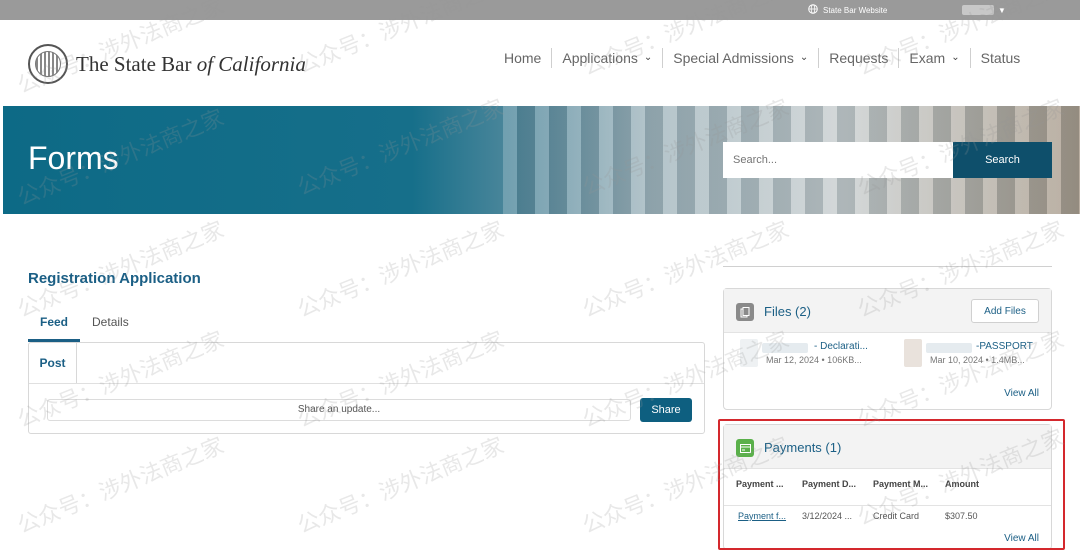 The width and height of the screenshot is (1080, 560). What do you see at coordinates (366, 388) in the screenshot?
I see `feed-panel: Post Share an update... Share` at bounding box center [366, 388].